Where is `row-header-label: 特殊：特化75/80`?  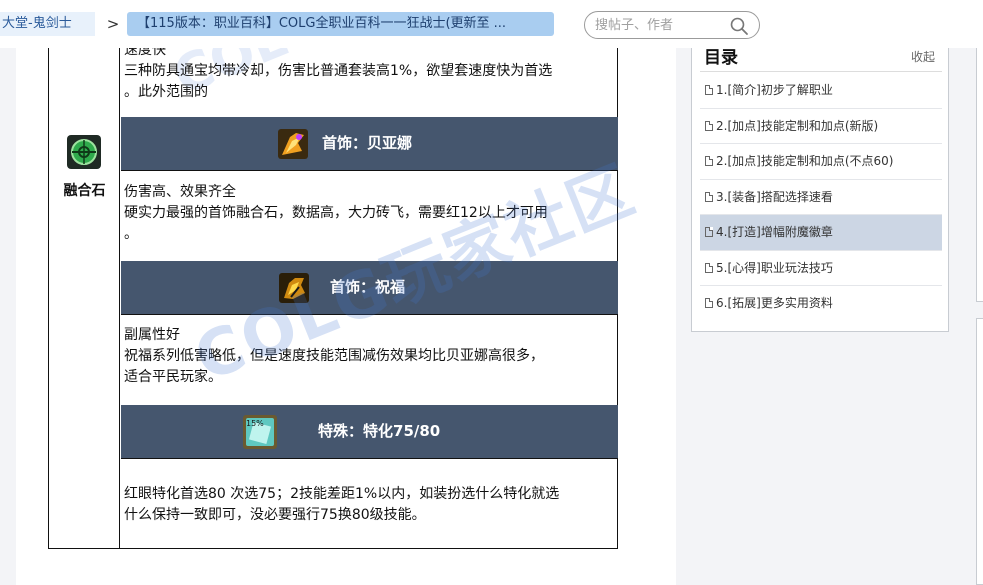 row-header-label: 特殊：特化75/80 is located at coordinates (379, 431).